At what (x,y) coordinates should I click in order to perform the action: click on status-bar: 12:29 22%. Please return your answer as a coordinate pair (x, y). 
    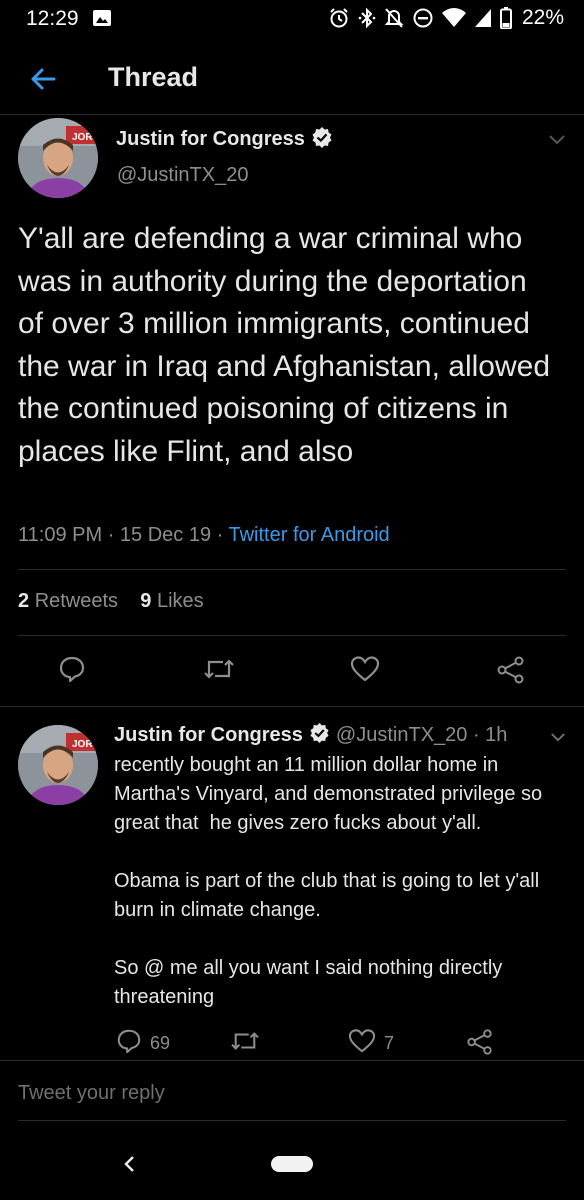
    Looking at the image, I should click on (292, 20).